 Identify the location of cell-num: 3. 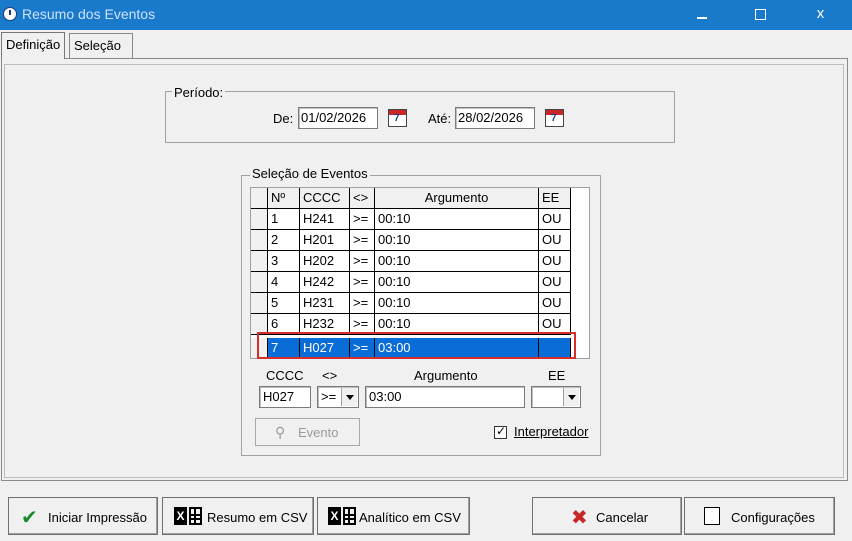
(284, 261).